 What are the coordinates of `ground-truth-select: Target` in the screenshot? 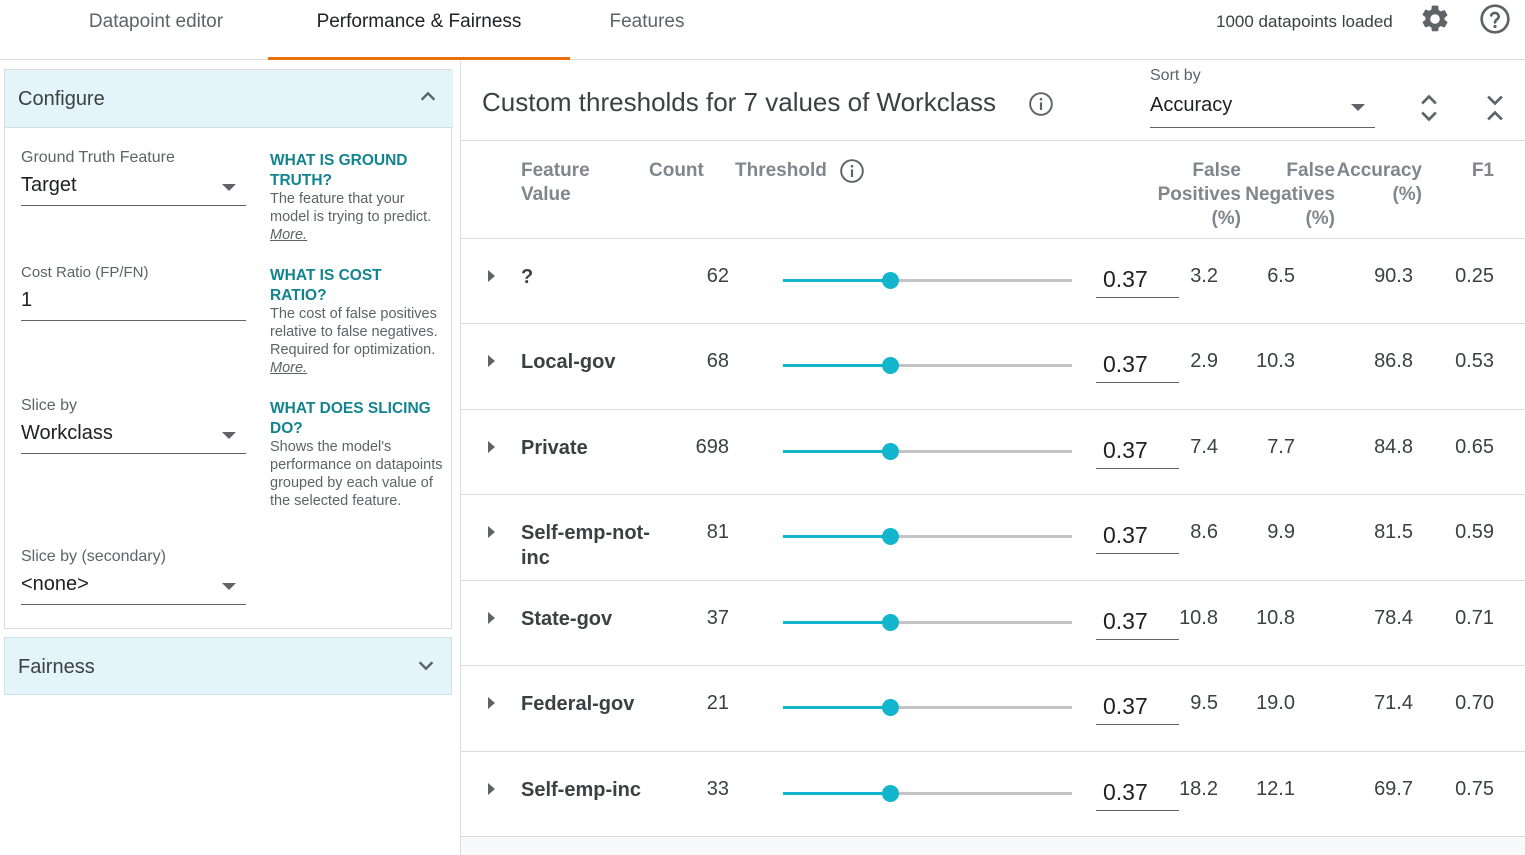 It's located at (133, 190).